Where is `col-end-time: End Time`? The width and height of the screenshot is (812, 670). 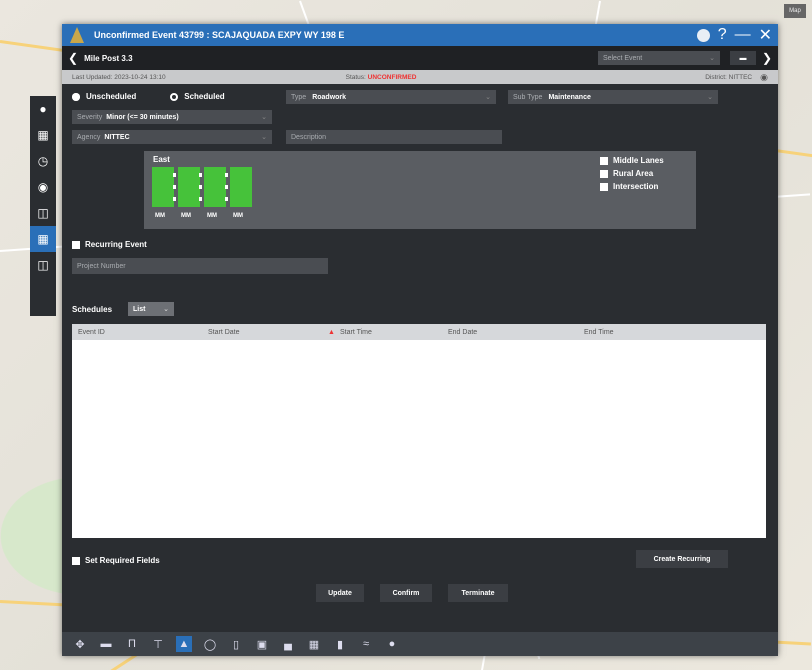
col-end-time: End Time is located at coordinates (599, 332).